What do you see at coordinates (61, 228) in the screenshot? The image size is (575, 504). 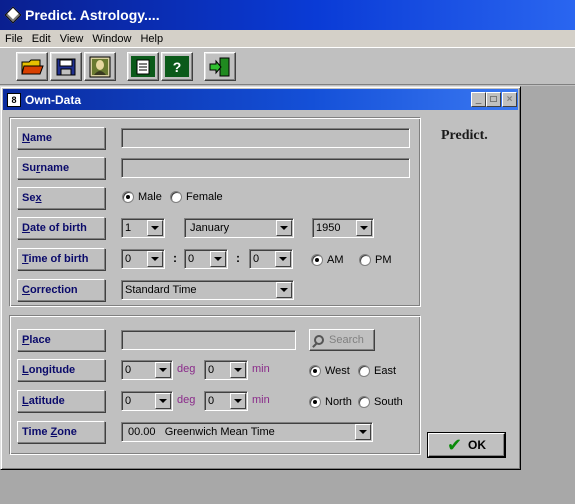 I see `date-of-birth-label: Date of birth` at bounding box center [61, 228].